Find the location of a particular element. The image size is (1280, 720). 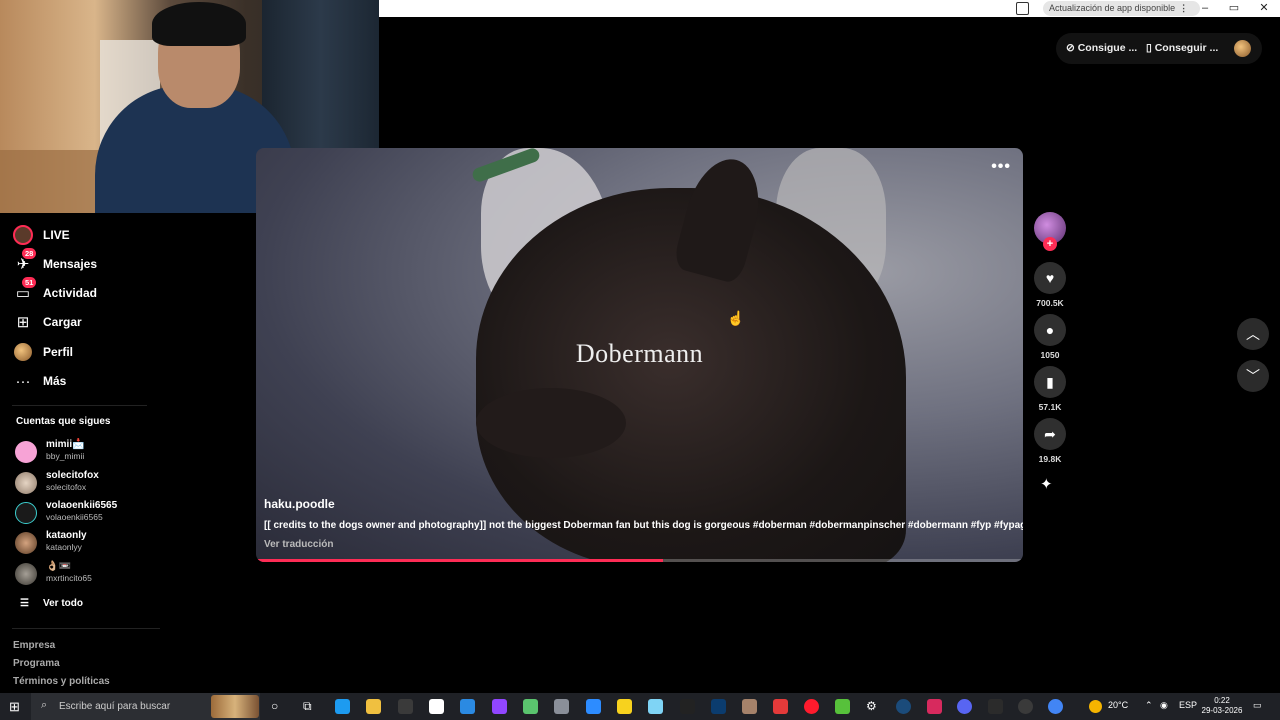

heart-icon: ♥ is located at coordinates (1050, 278).